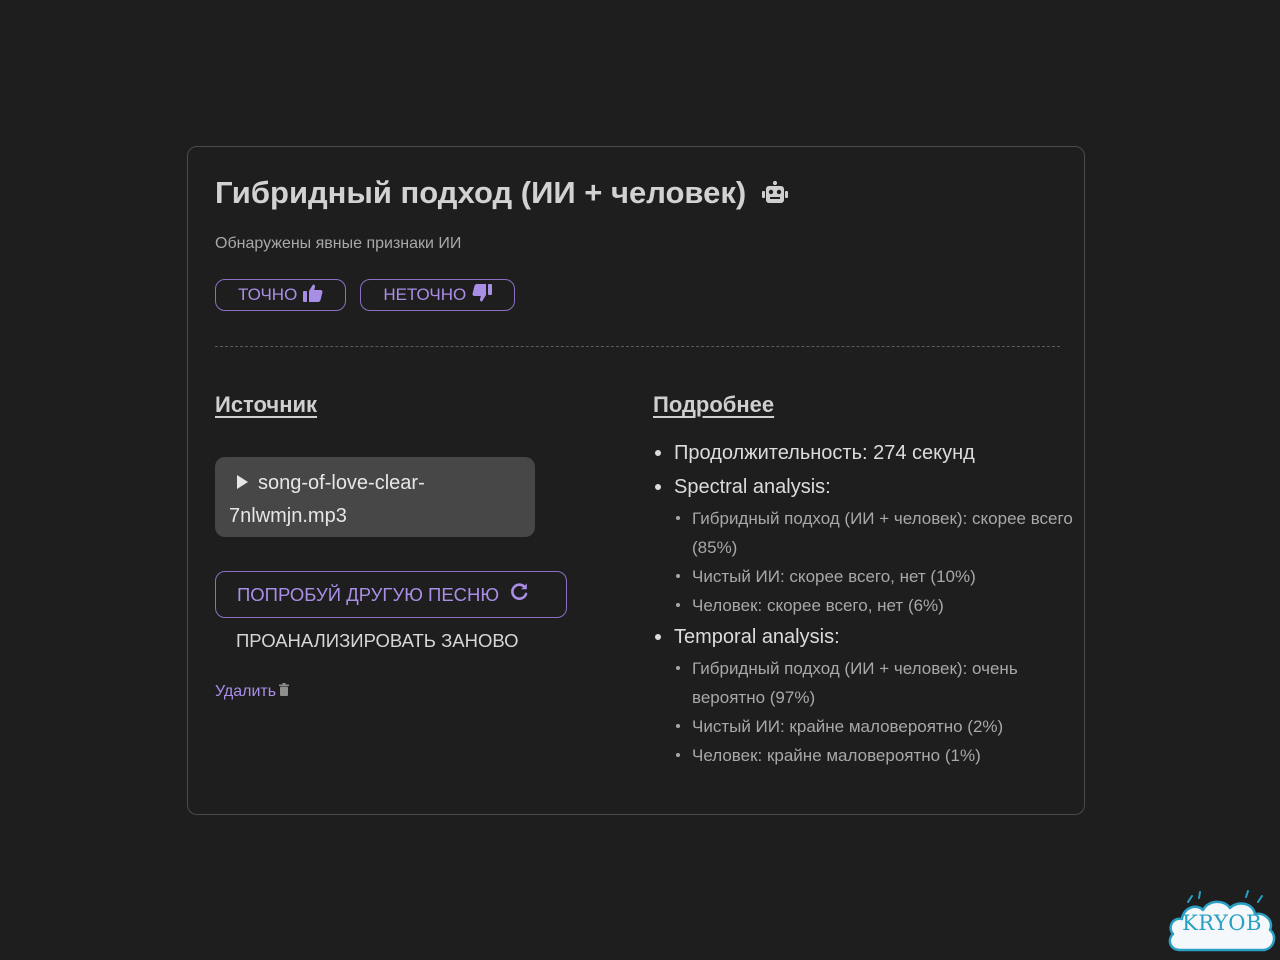 Image resolution: width=1280 pixels, height=960 pixels. I want to click on details-heading: Подробнее, so click(714, 404).